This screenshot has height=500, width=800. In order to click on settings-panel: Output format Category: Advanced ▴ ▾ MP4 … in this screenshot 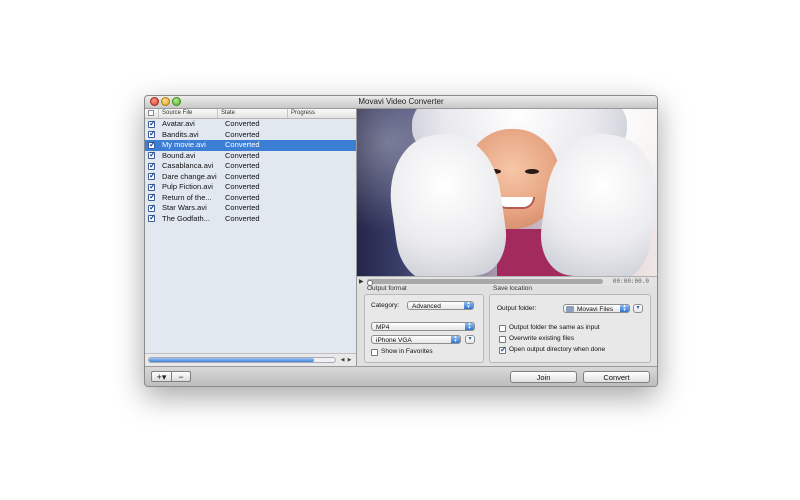, I will do `click(507, 325)`.